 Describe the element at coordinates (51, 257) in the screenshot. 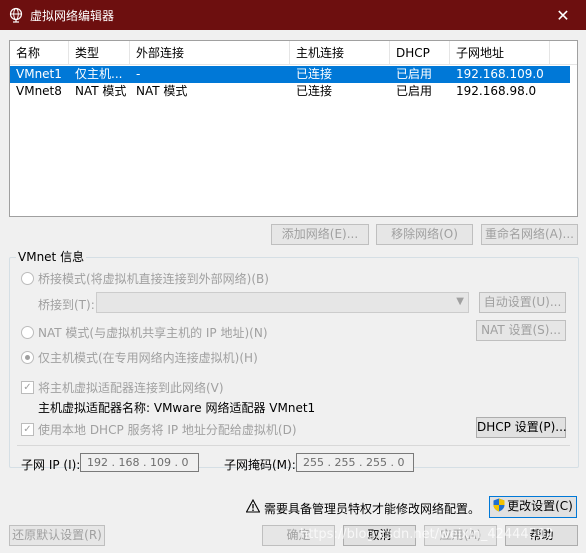

I see `vmnet-info-label: VMnet 信息` at that location.